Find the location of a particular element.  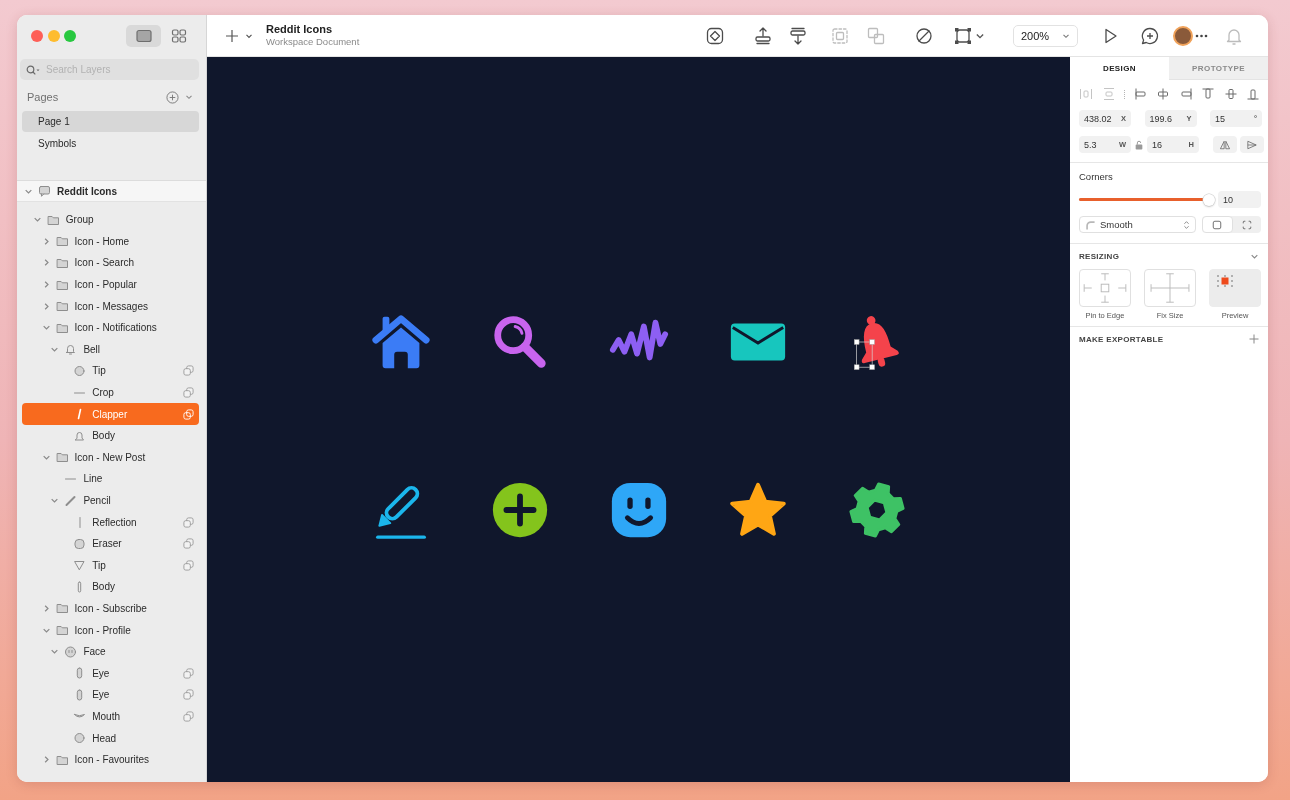

align-middle-icon is located at coordinates (1230, 94).